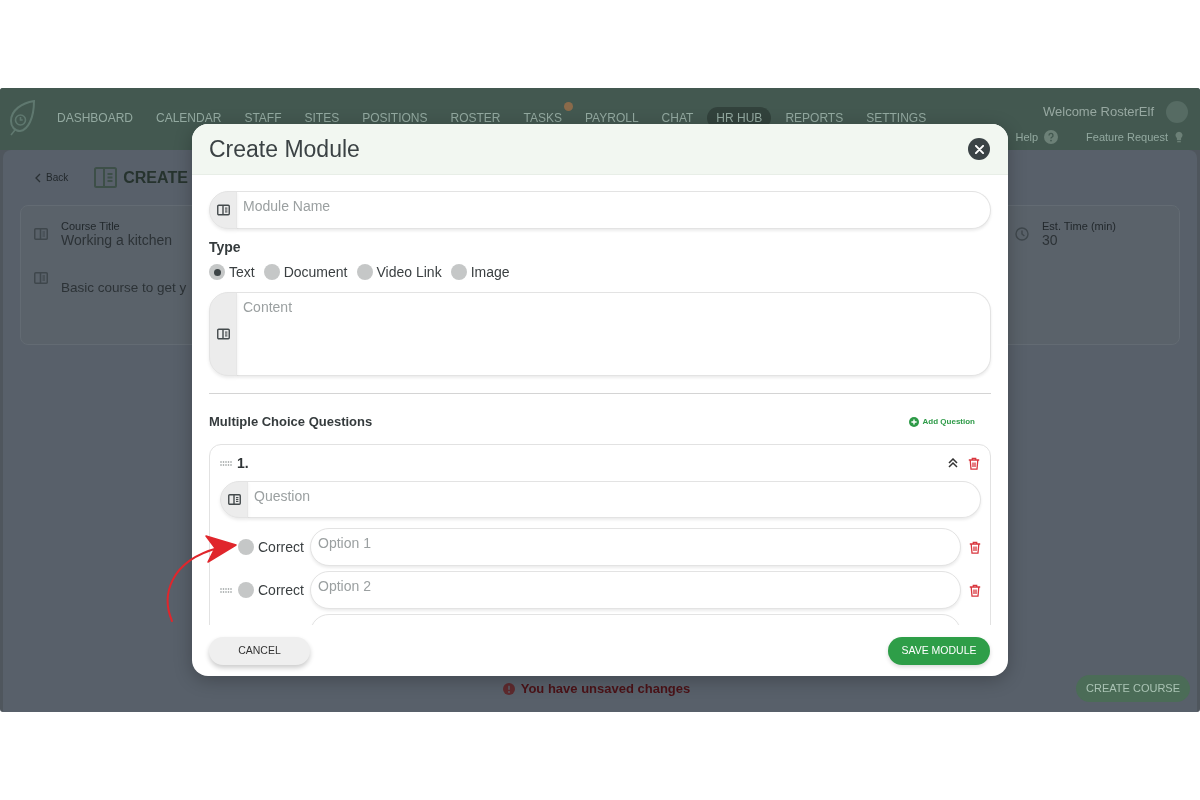 Image resolution: width=1200 pixels, height=800 pixels. I want to click on add-question-link: Add Question, so click(941, 422).